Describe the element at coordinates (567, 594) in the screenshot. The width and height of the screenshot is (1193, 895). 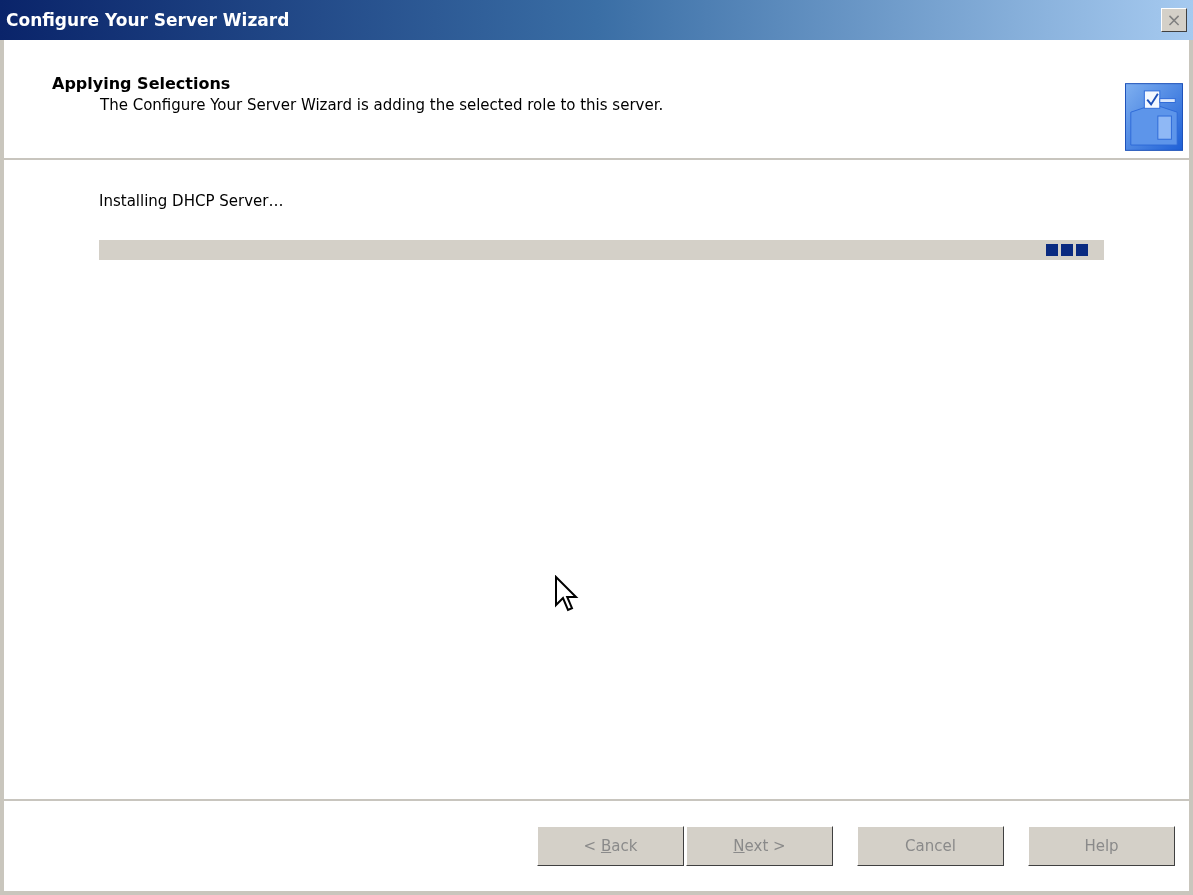
I see `mouse-pointer-icon` at that location.